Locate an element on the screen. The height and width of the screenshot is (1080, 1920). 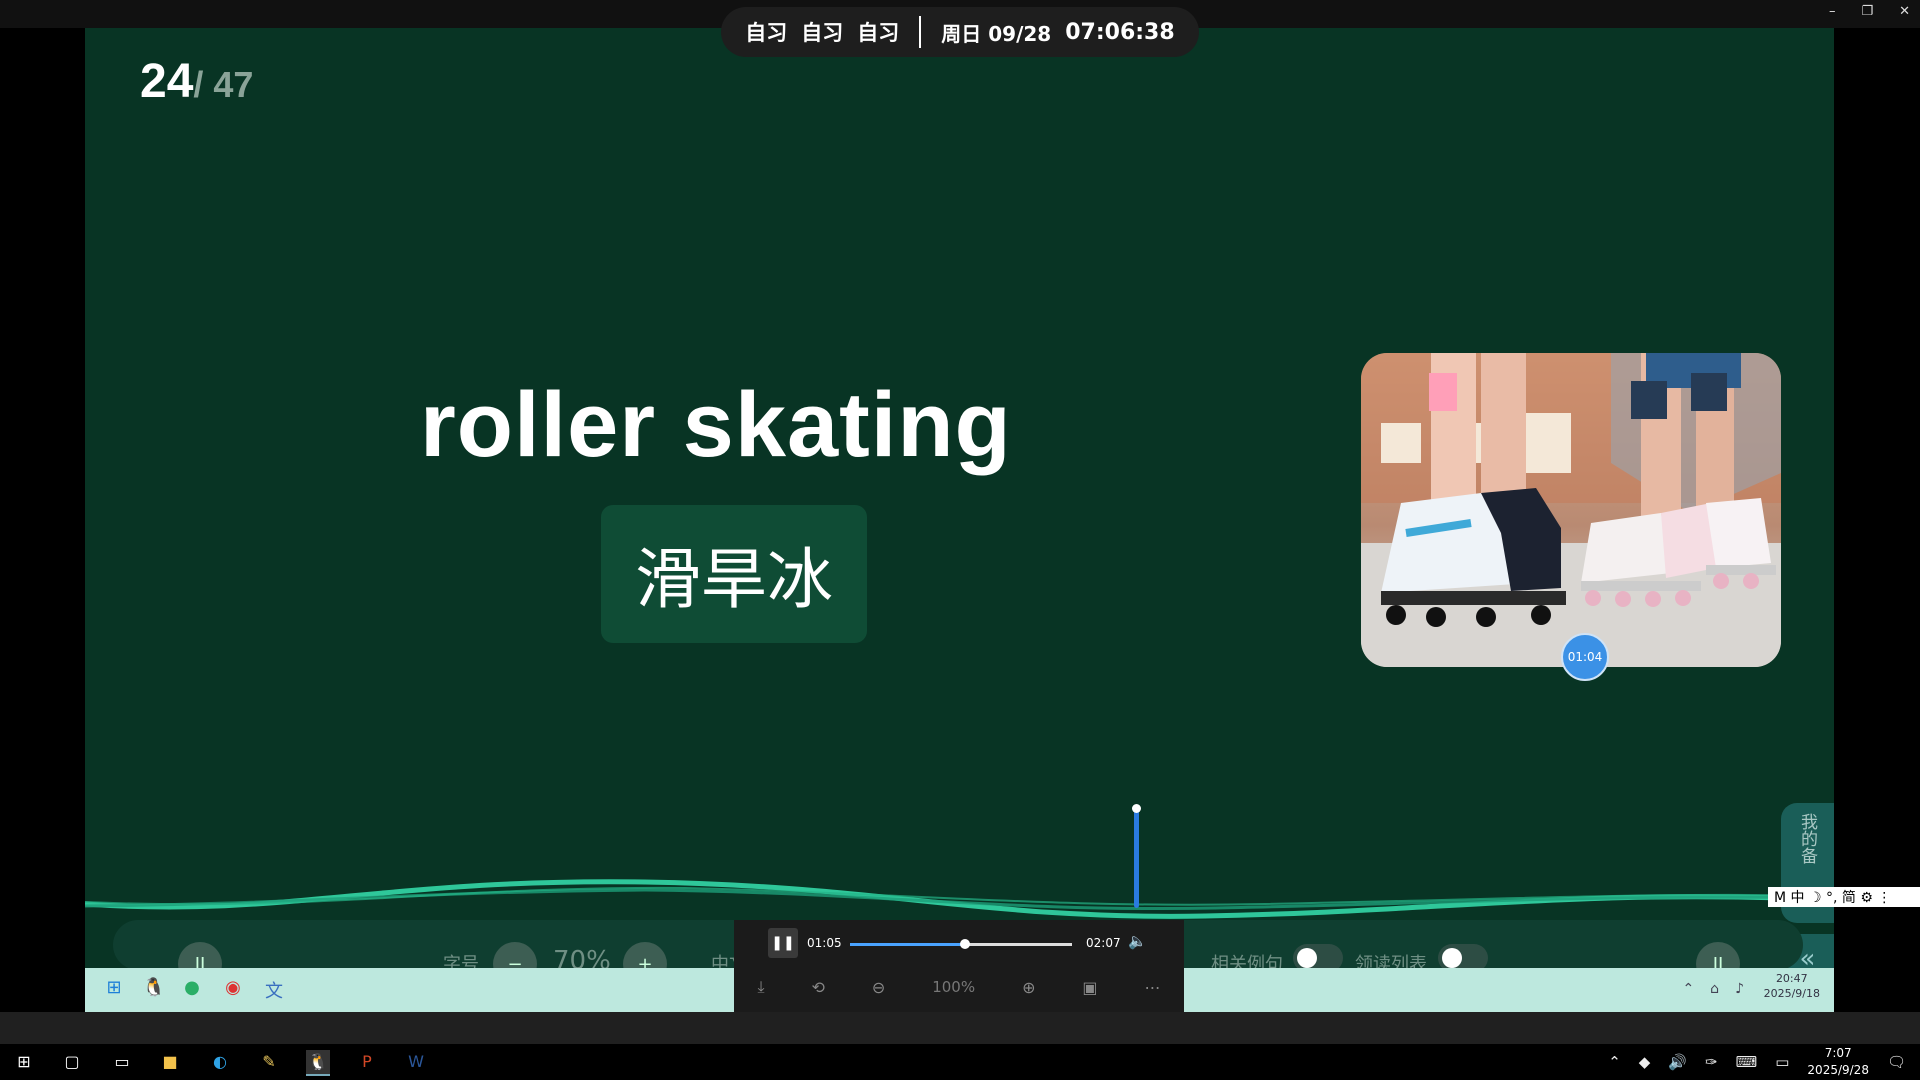
notification-icon: 🗨 is located at coordinates (1896, 1062).